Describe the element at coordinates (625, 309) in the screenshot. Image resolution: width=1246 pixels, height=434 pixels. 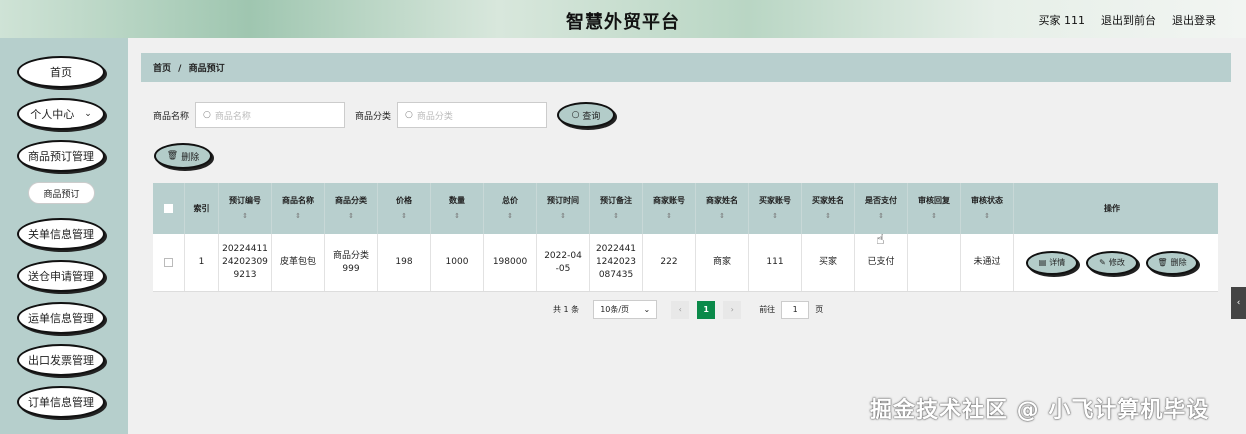
I see `page-size-select: 10条/页 ⌄` at that location.